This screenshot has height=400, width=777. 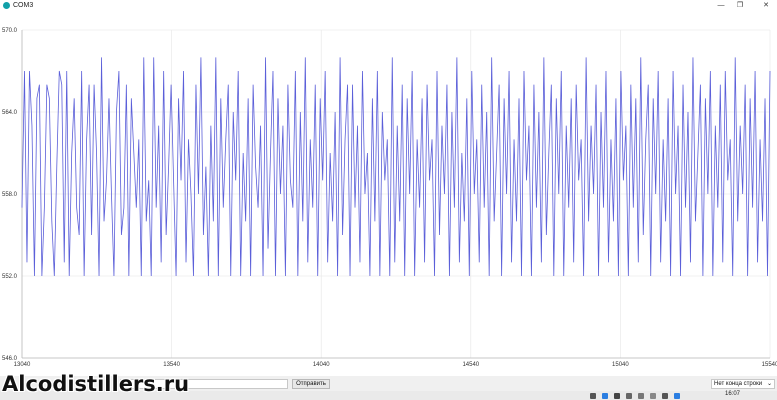 I want to click on y-tick-label: 558.0, so click(x=10, y=195).